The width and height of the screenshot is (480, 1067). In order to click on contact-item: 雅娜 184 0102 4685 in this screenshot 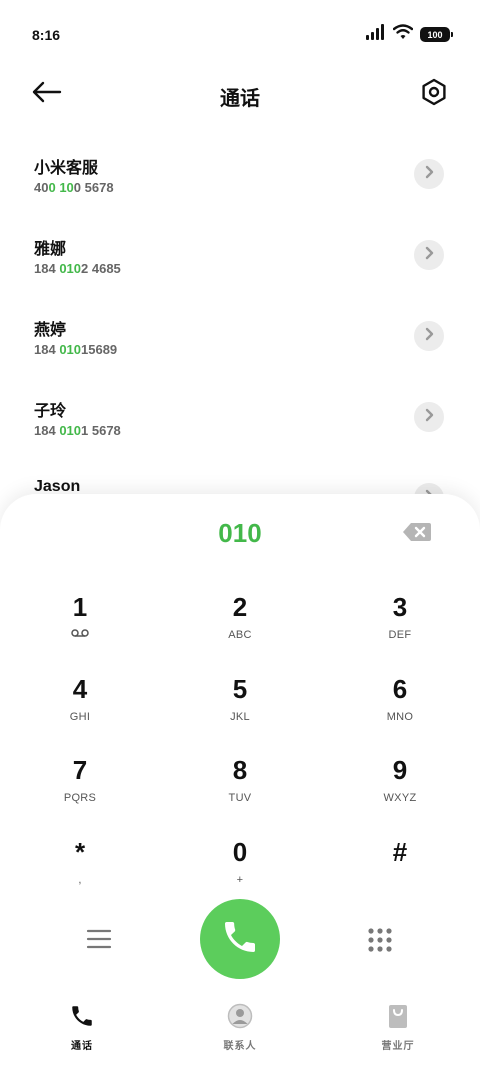, I will do `click(240, 261)`.